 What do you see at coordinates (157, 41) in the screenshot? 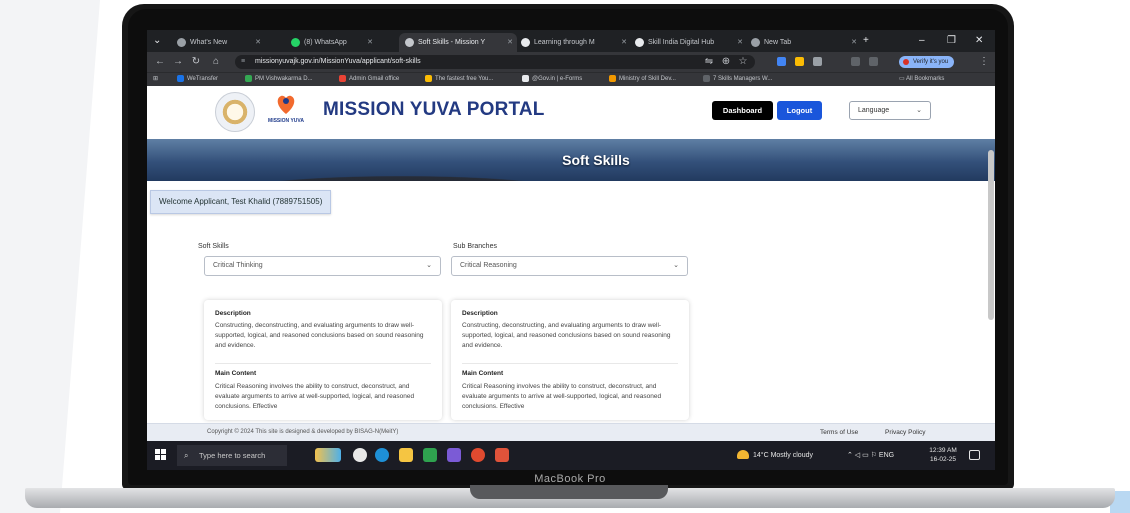
I see `tab-search-icon: ⌄` at bounding box center [157, 41].